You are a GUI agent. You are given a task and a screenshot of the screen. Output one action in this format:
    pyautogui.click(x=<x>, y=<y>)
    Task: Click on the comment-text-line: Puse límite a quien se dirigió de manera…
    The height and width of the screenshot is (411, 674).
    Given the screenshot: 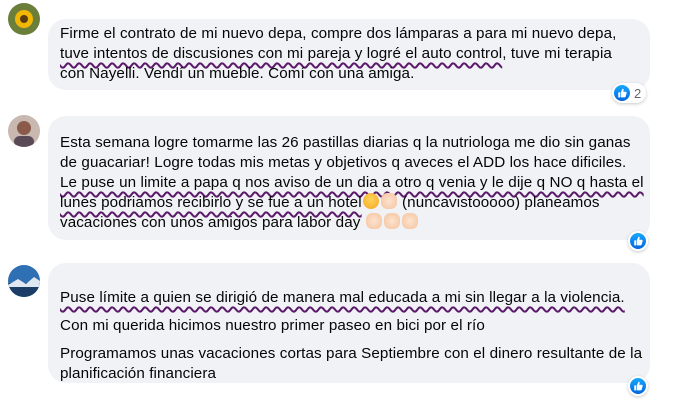 What is the action you would take?
    pyautogui.click(x=349, y=298)
    